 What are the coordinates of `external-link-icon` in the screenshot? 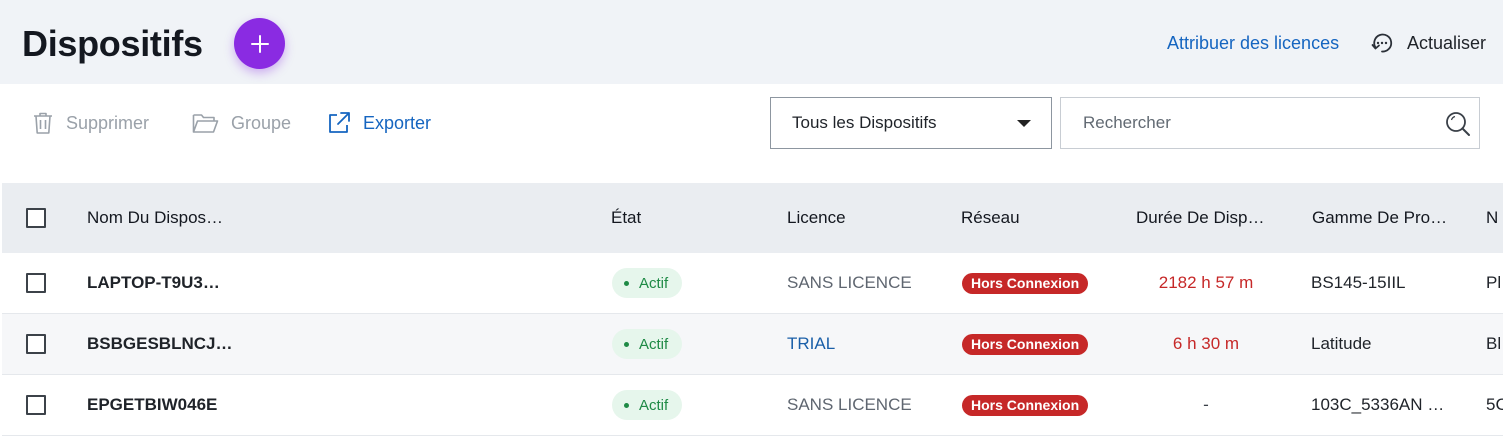 It's located at (339, 122).